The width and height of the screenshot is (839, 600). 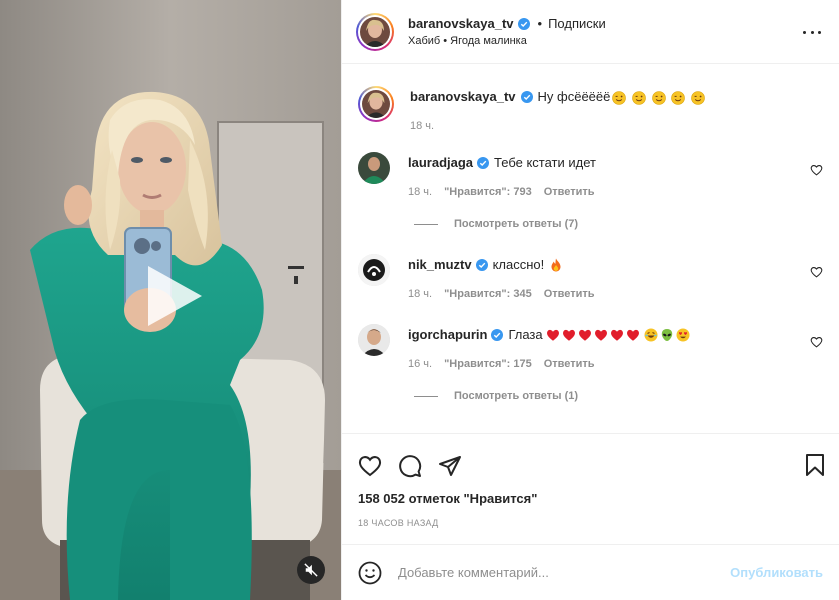 I want to click on publish-button: Опубликовать, so click(x=776, y=572).